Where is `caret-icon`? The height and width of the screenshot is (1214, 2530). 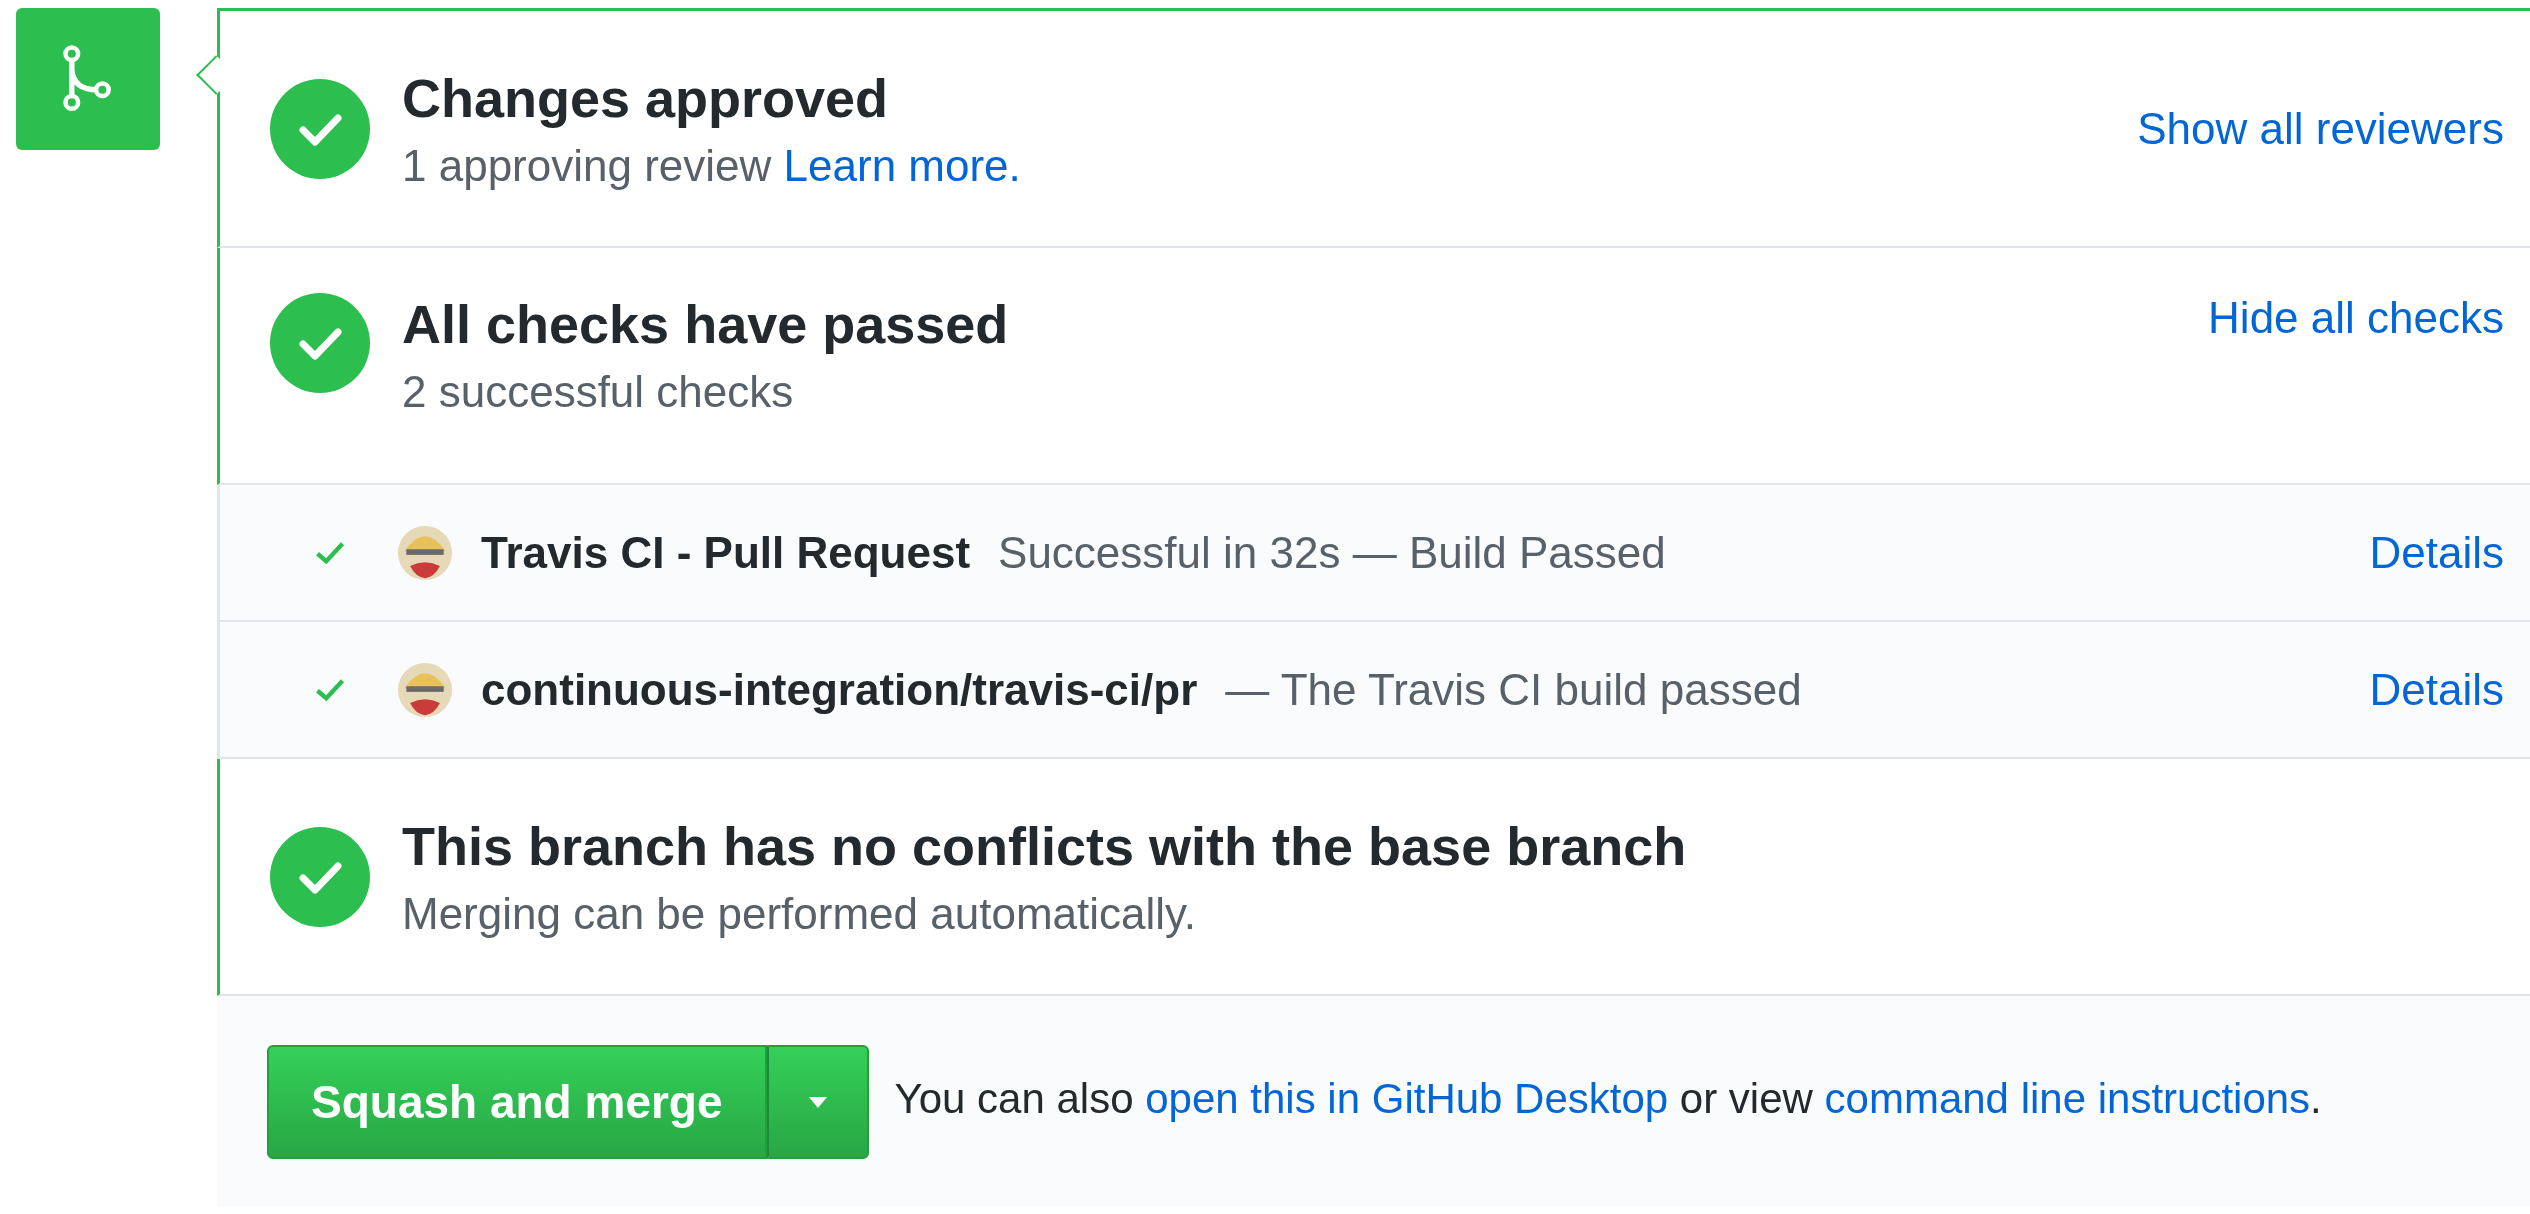 caret-icon is located at coordinates (817, 1102).